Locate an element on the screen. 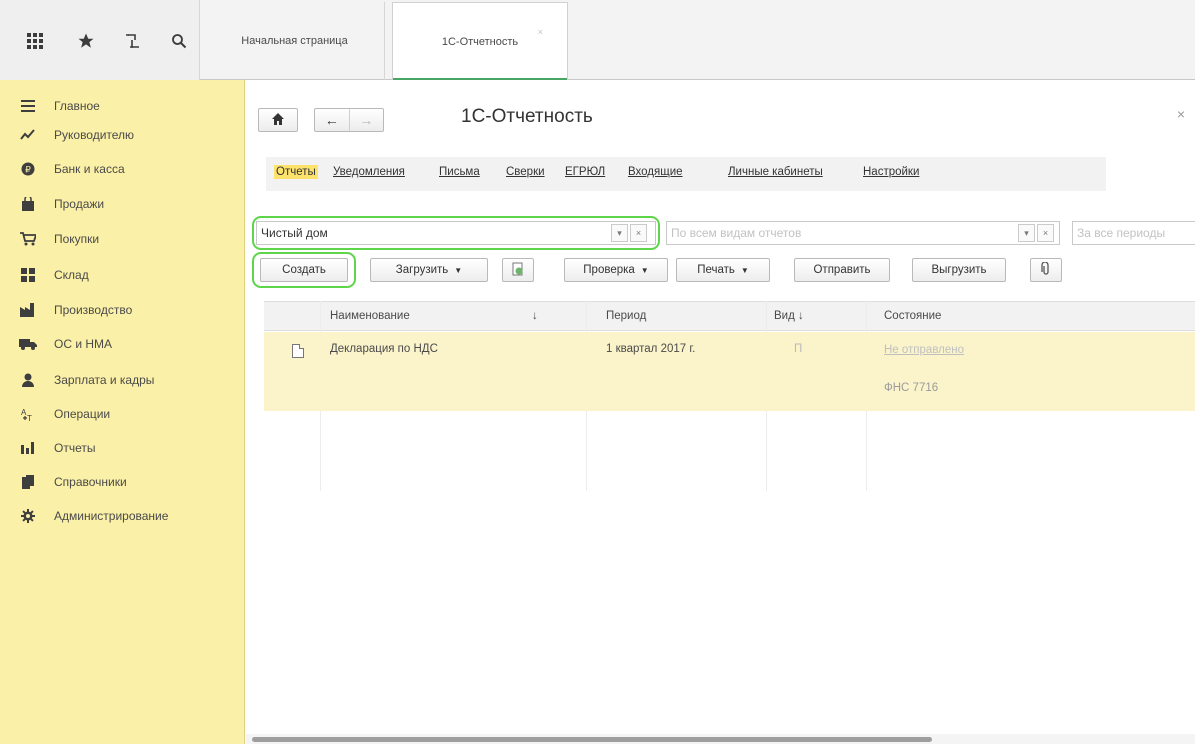 This screenshot has width=1195, height=744. sidebar-item-reports: Отчеты is located at coordinates (56, 448).